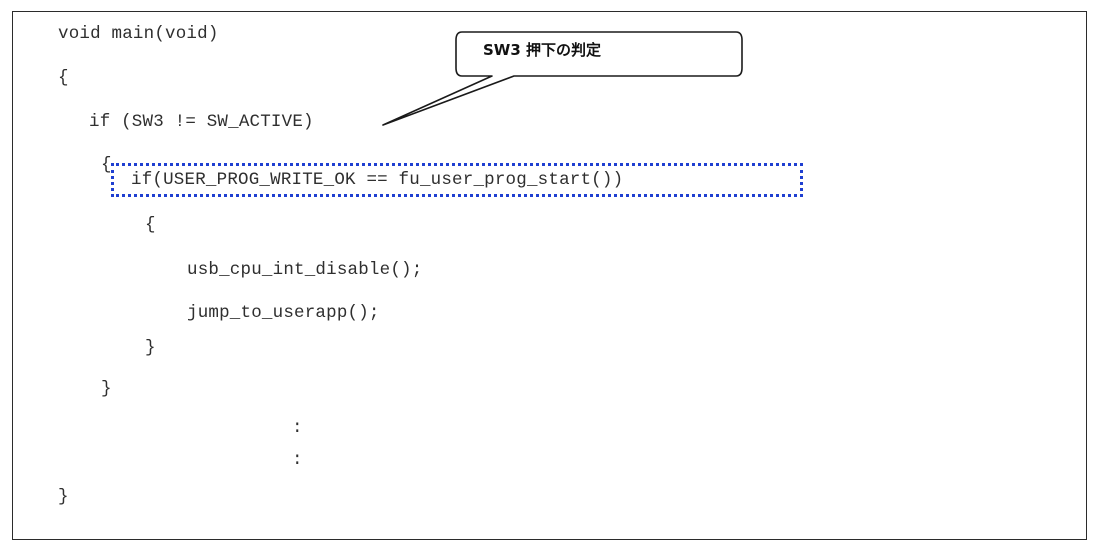 This screenshot has height=552, width=1101. Describe the element at coordinates (138, 34) in the screenshot. I see `code-line-main-signature: void main(void)` at that location.